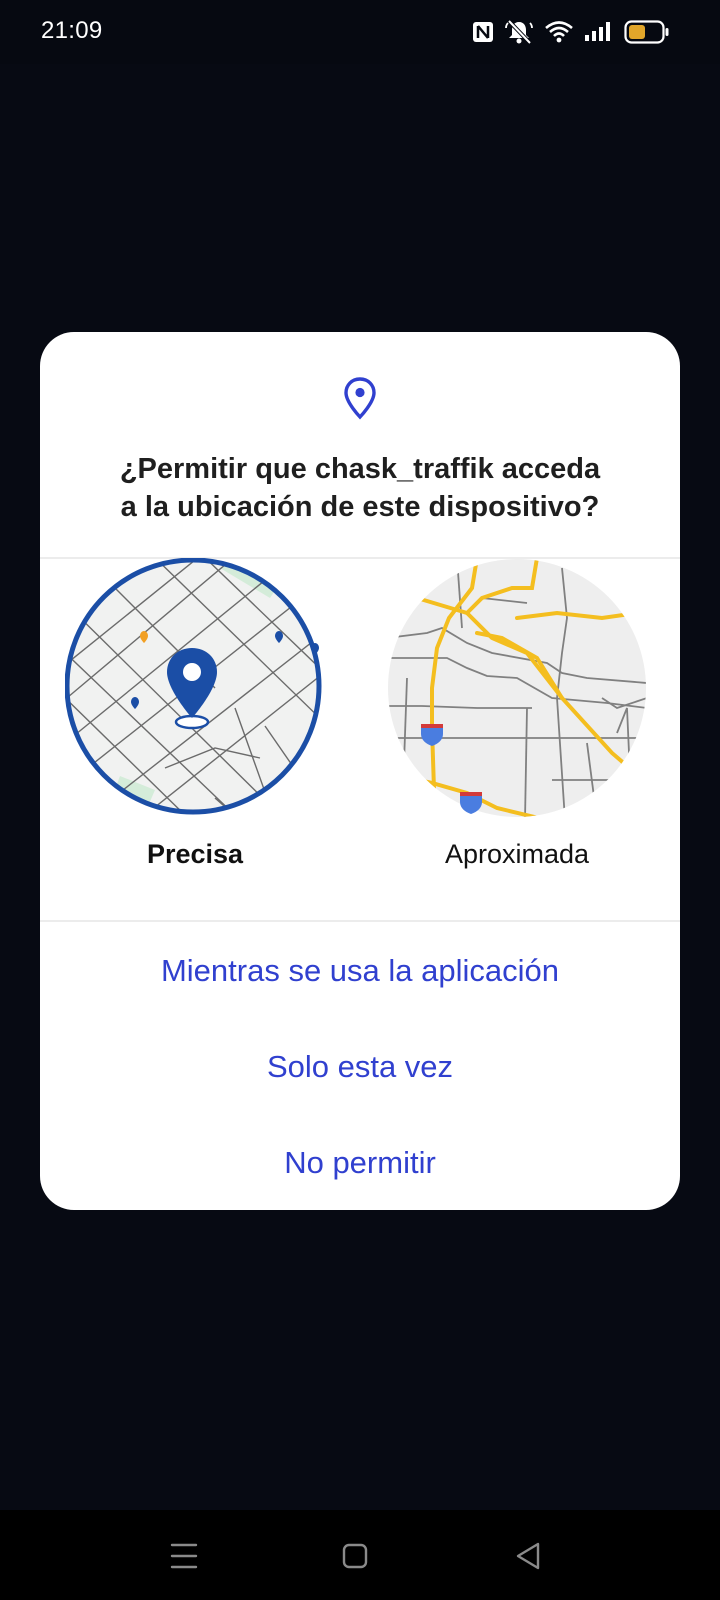 This screenshot has width=720, height=1600. Describe the element at coordinates (528, 1556) in the screenshot. I see `back-icon` at that location.